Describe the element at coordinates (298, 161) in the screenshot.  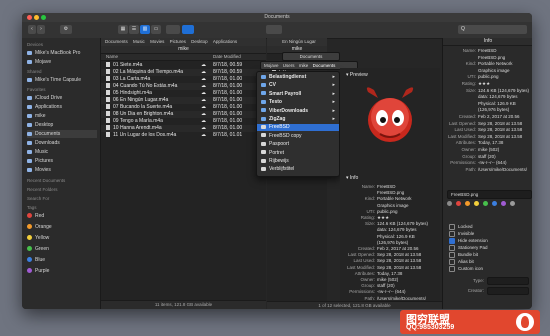
I see `menu-item: Rijbewijs` at that location.